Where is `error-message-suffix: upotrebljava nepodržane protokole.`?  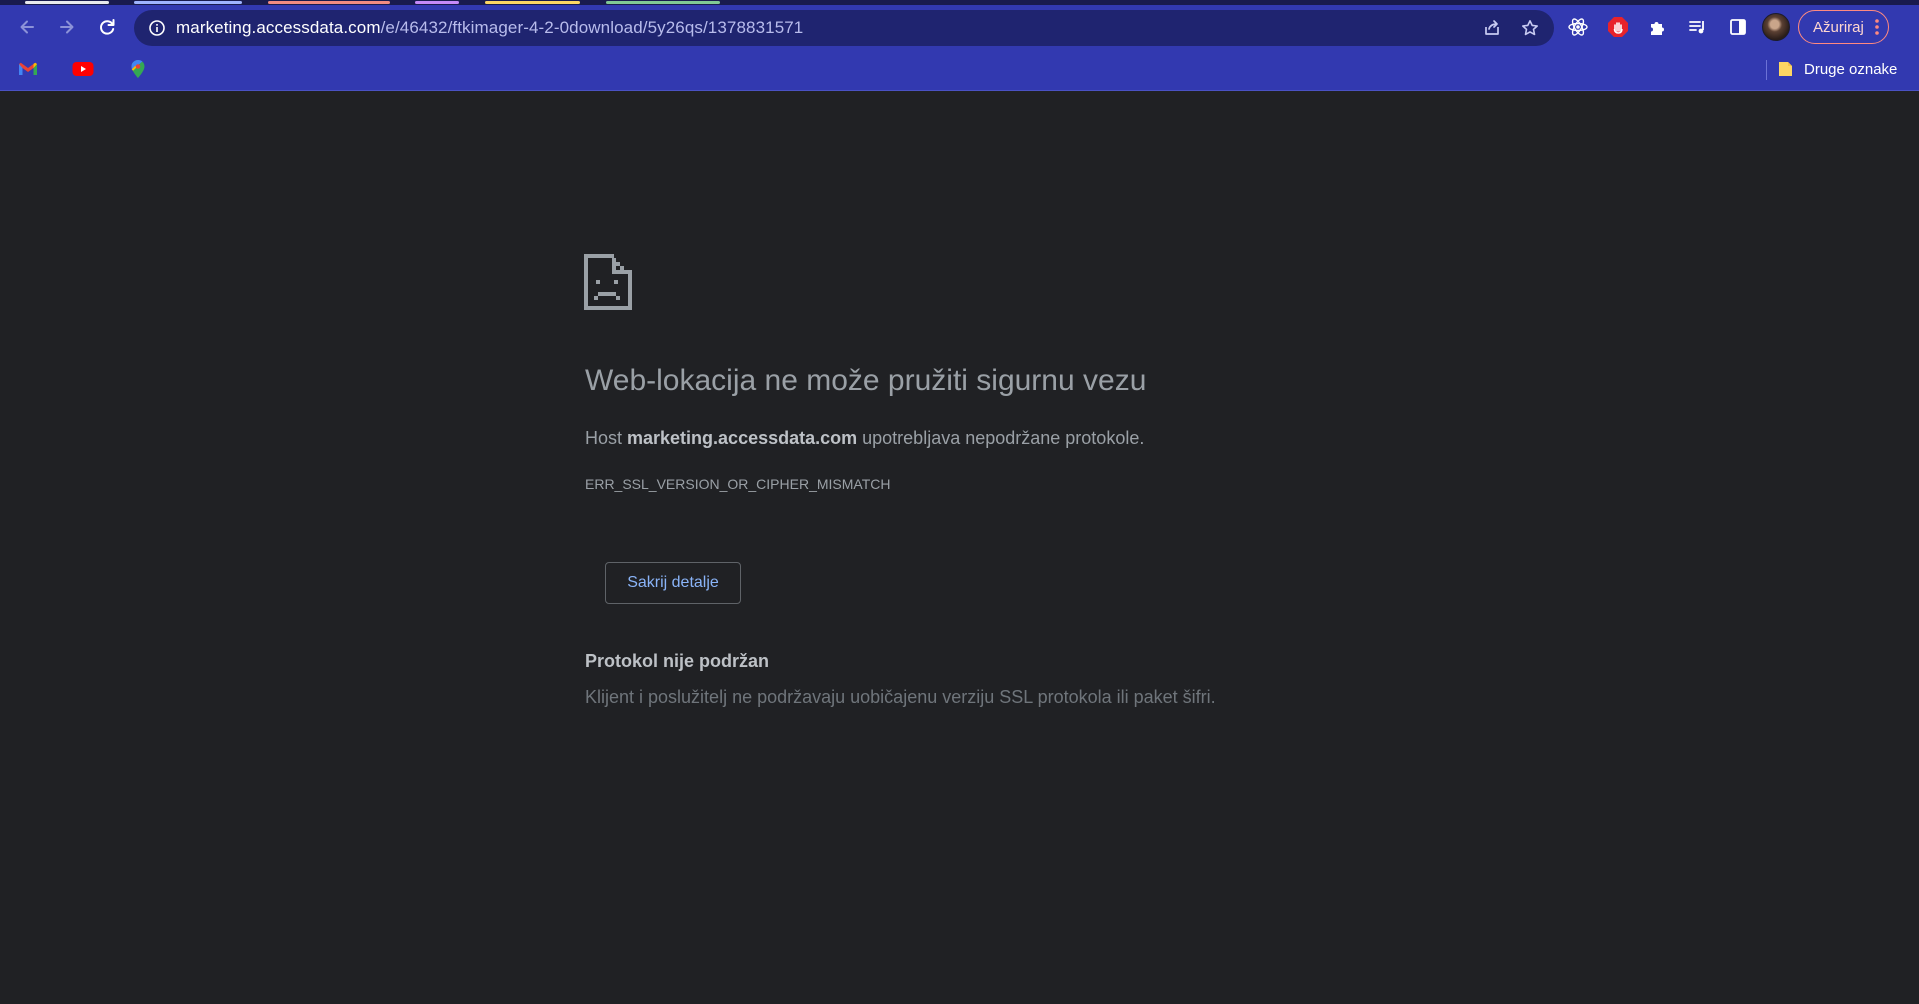
error-message-suffix: upotrebljava nepodržane protokole. is located at coordinates (1001, 438).